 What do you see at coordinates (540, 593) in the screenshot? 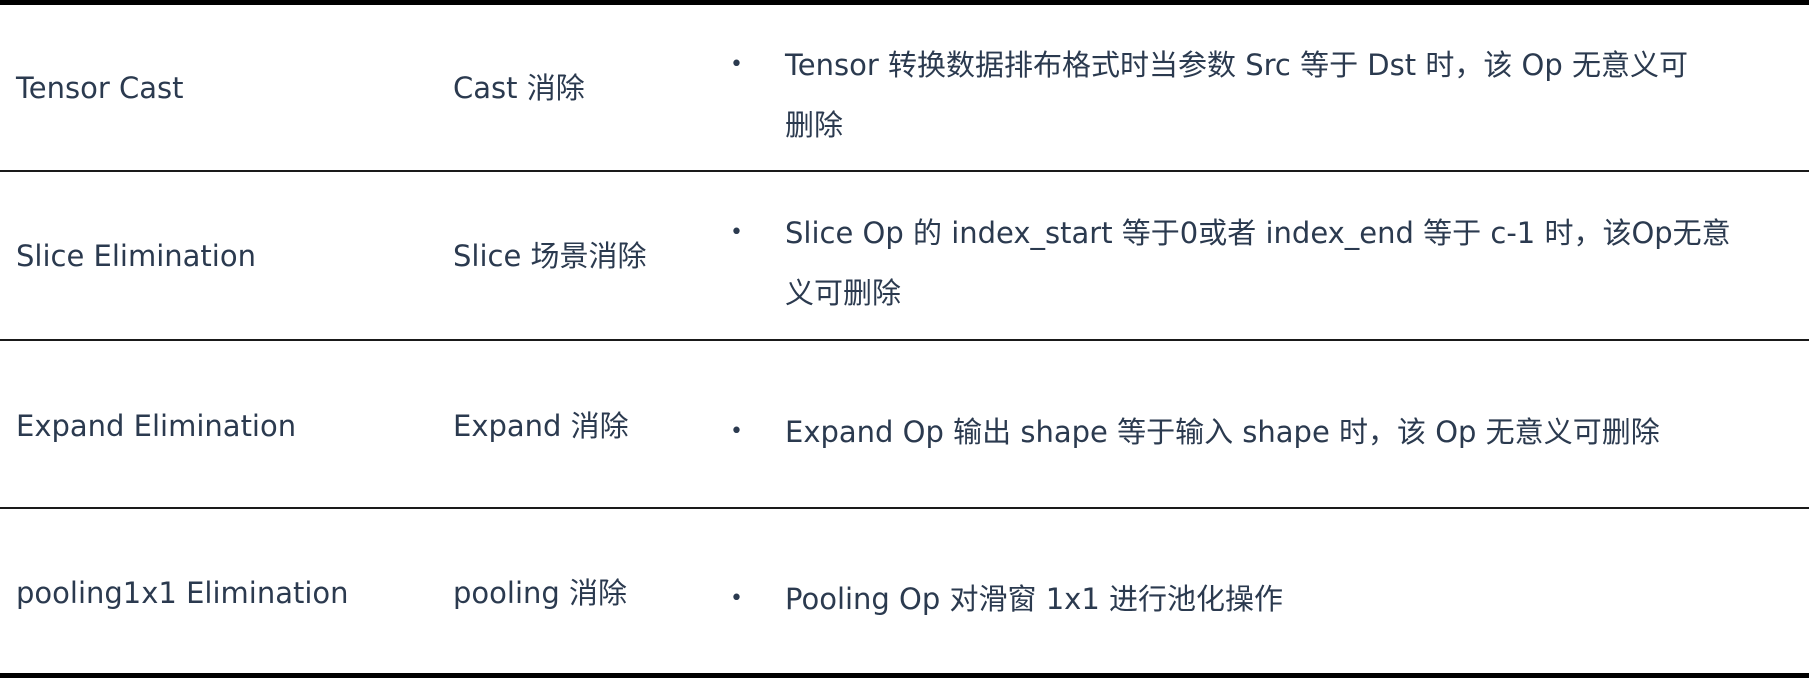
I see `row-short-name: pooling 消除` at bounding box center [540, 593].